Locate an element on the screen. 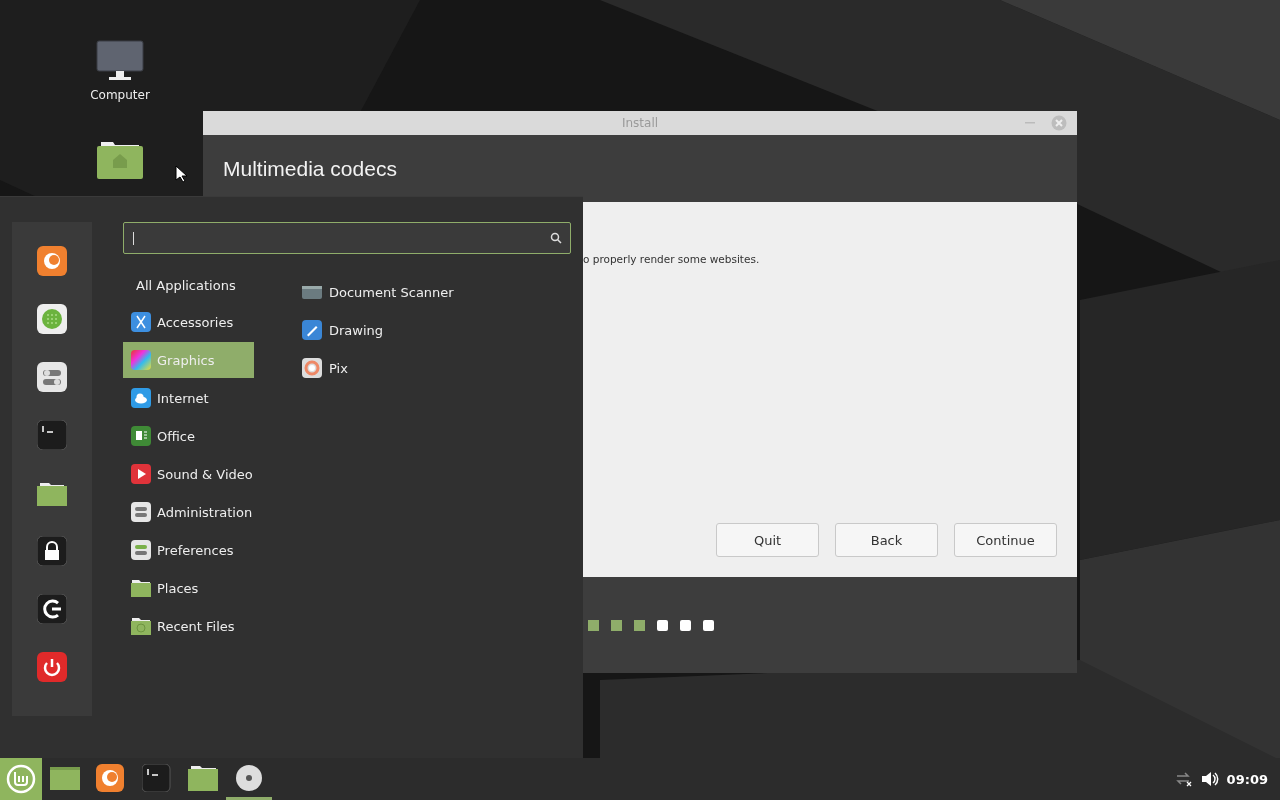  dialog-button: Back is located at coordinates (886, 540).